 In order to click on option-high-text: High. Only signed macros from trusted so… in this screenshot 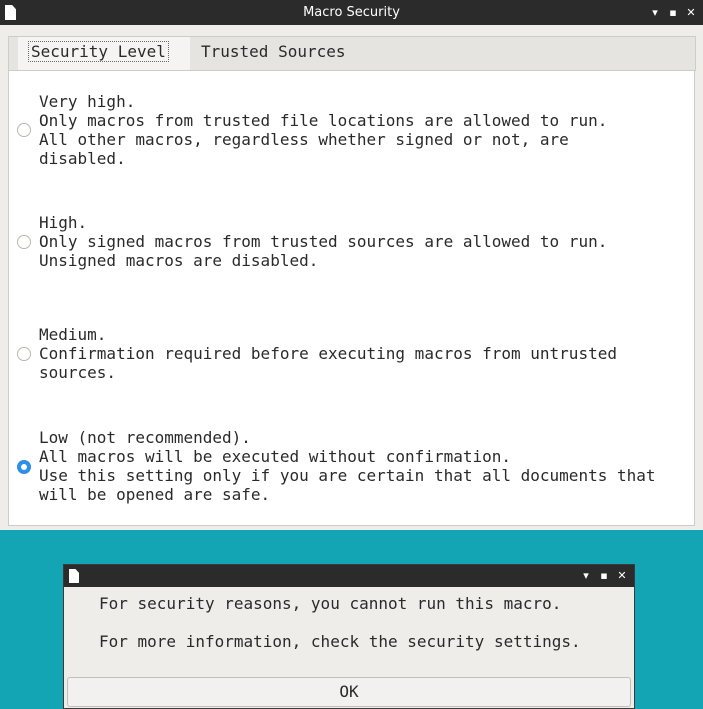, I will do `click(323, 241)`.